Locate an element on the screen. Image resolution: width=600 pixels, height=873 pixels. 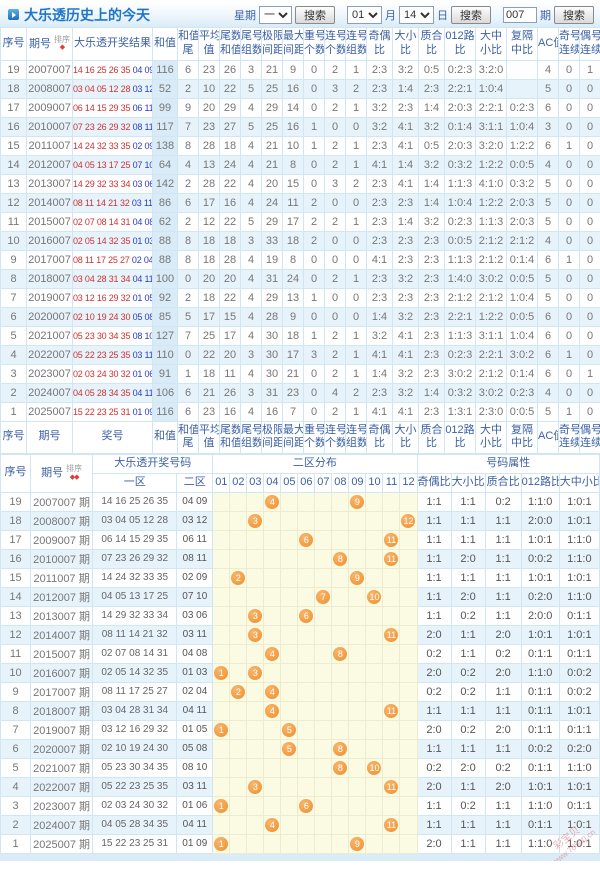
col-header: 大乐透开奖结果 is located at coordinates (112, 44).